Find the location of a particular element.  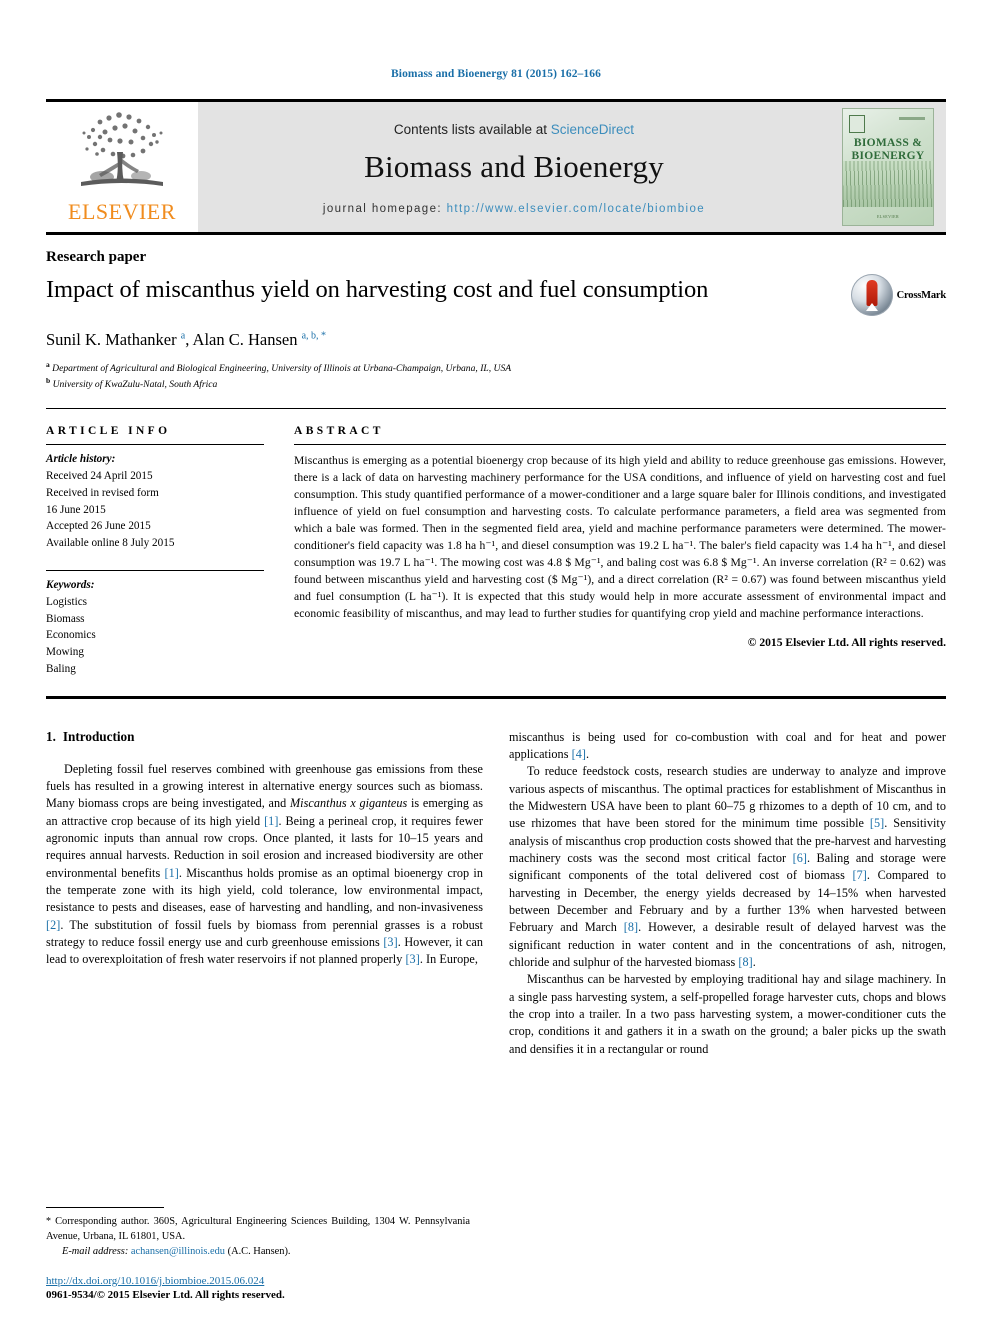

citation-ref: [4] is located at coordinates (579, 754).